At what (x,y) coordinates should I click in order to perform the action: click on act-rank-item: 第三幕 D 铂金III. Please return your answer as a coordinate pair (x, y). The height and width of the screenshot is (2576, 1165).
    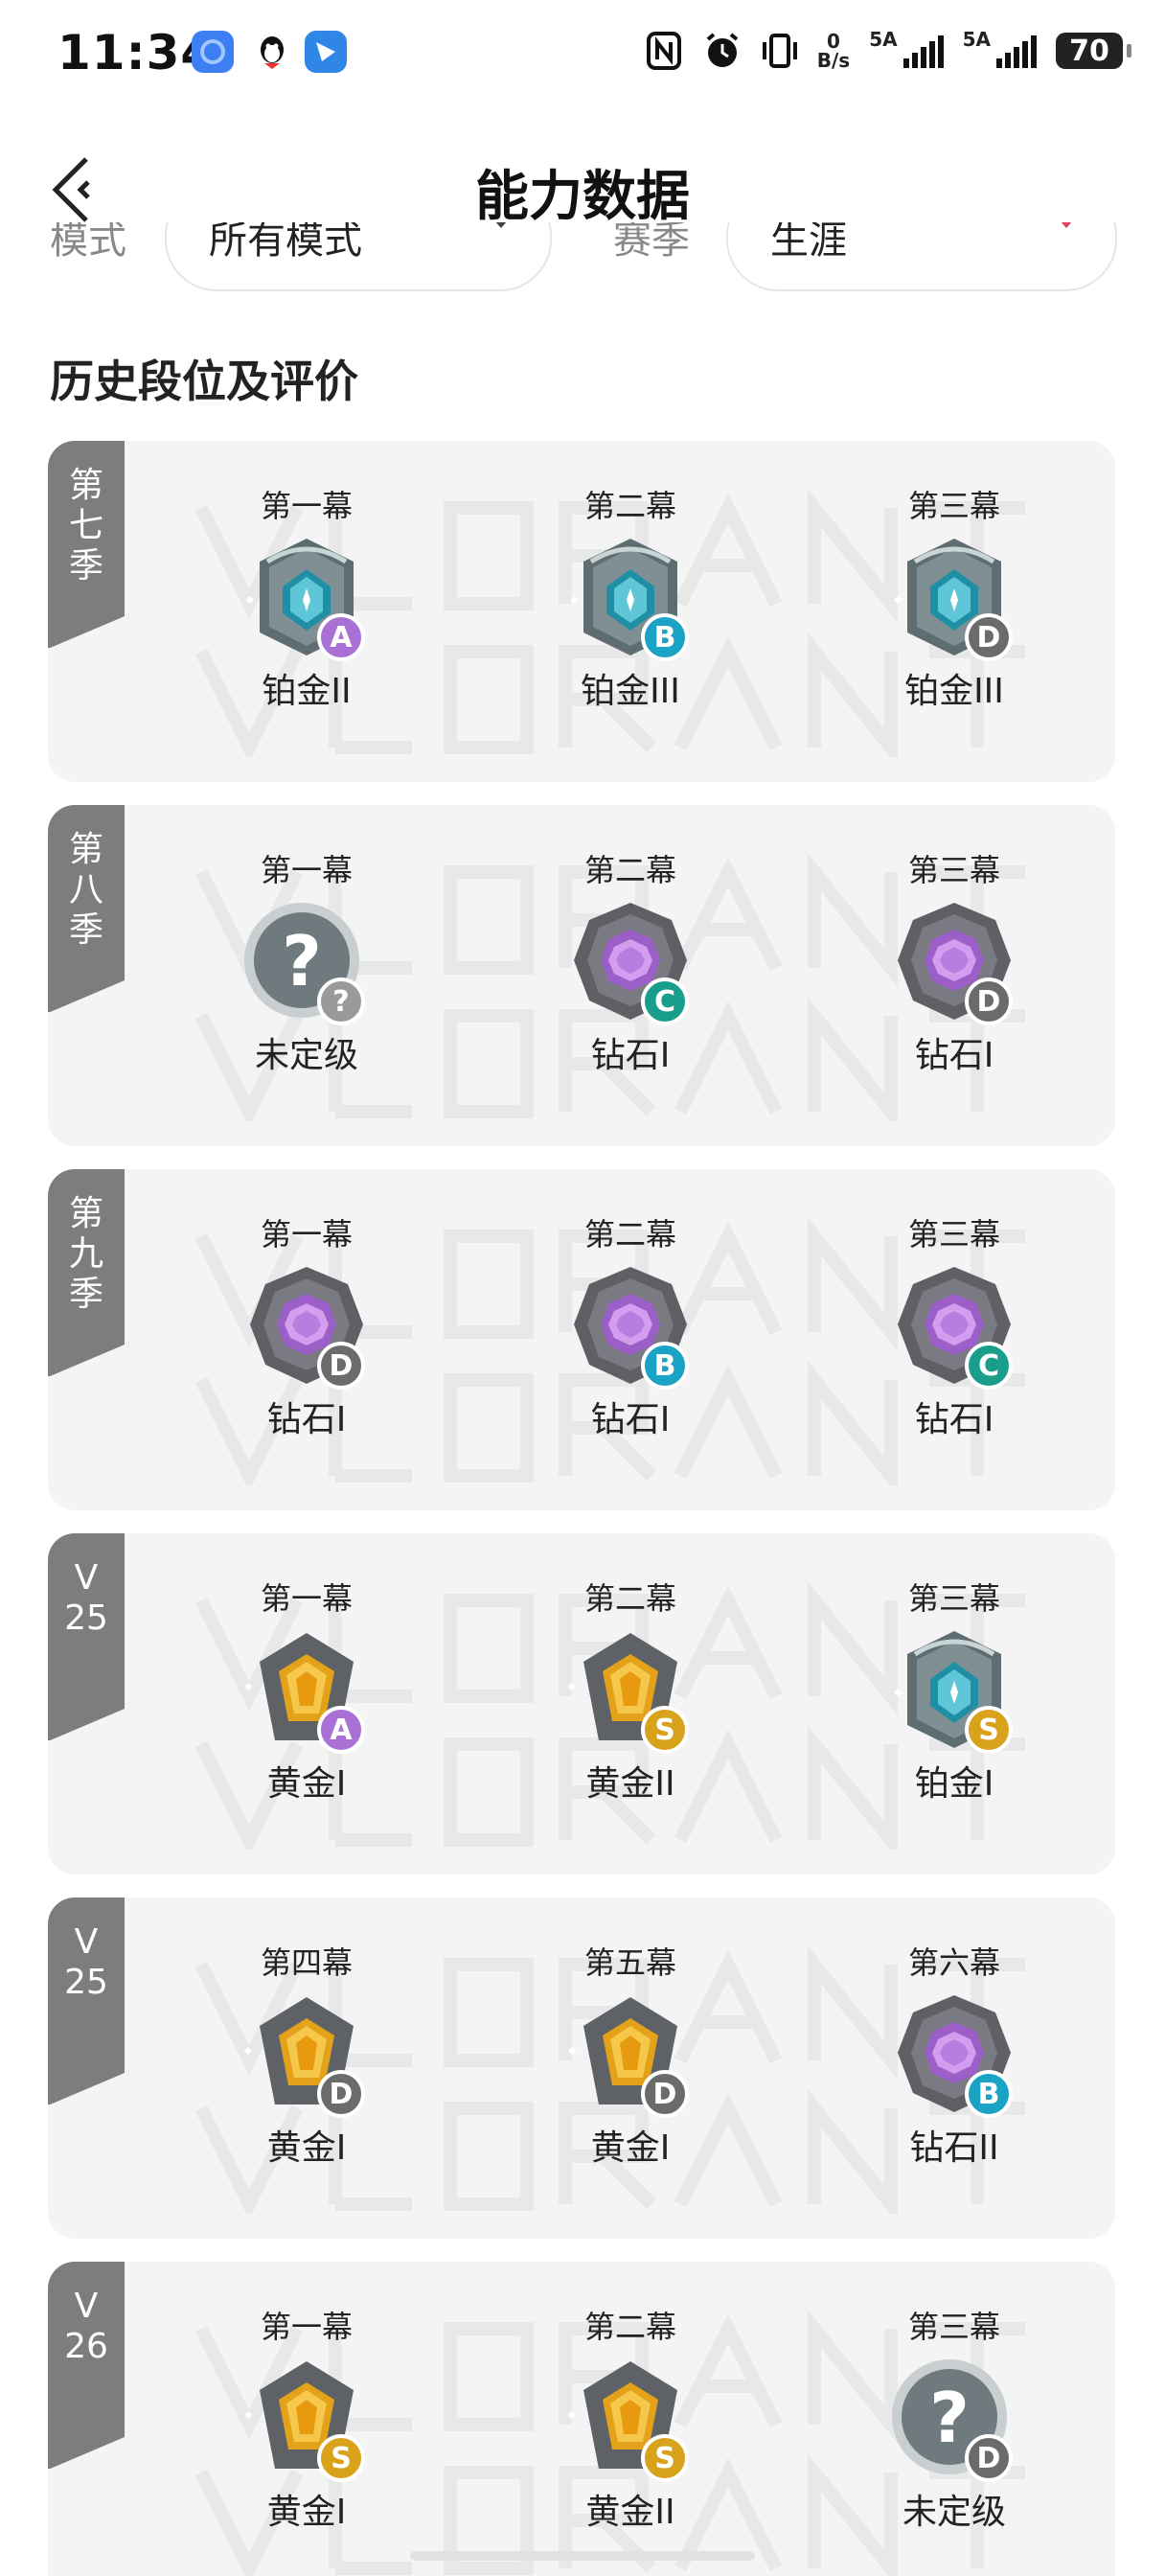
    Looking at the image, I should click on (955, 600).